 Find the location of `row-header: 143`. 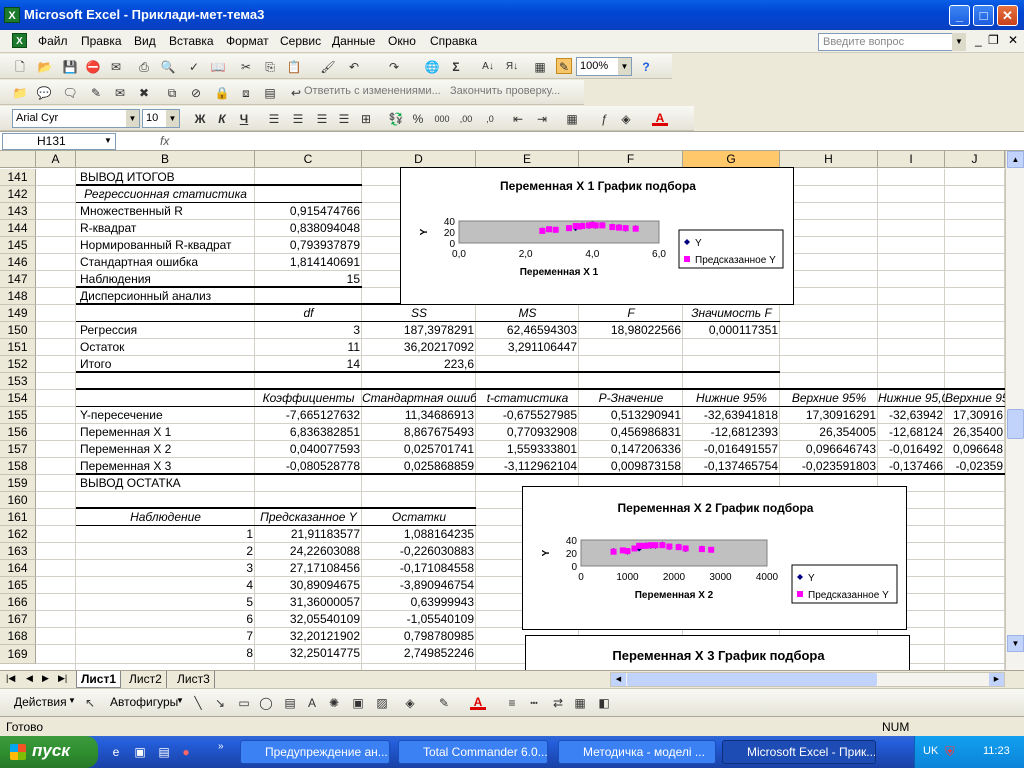

row-header: 143 is located at coordinates (18, 211).